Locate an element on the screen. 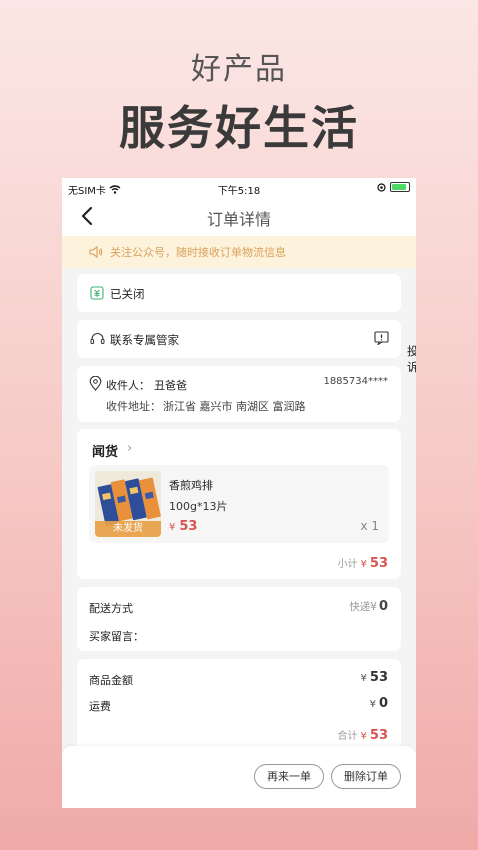  orientation-lock-icon is located at coordinates (381, 187).